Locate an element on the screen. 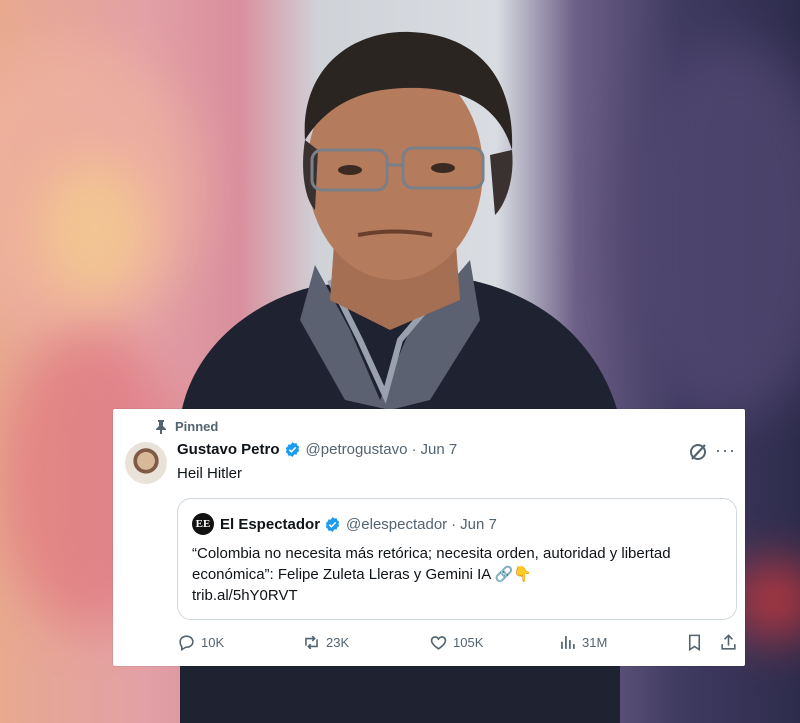 The height and width of the screenshot is (723, 800). repost-button: 23K is located at coordinates (325, 642).